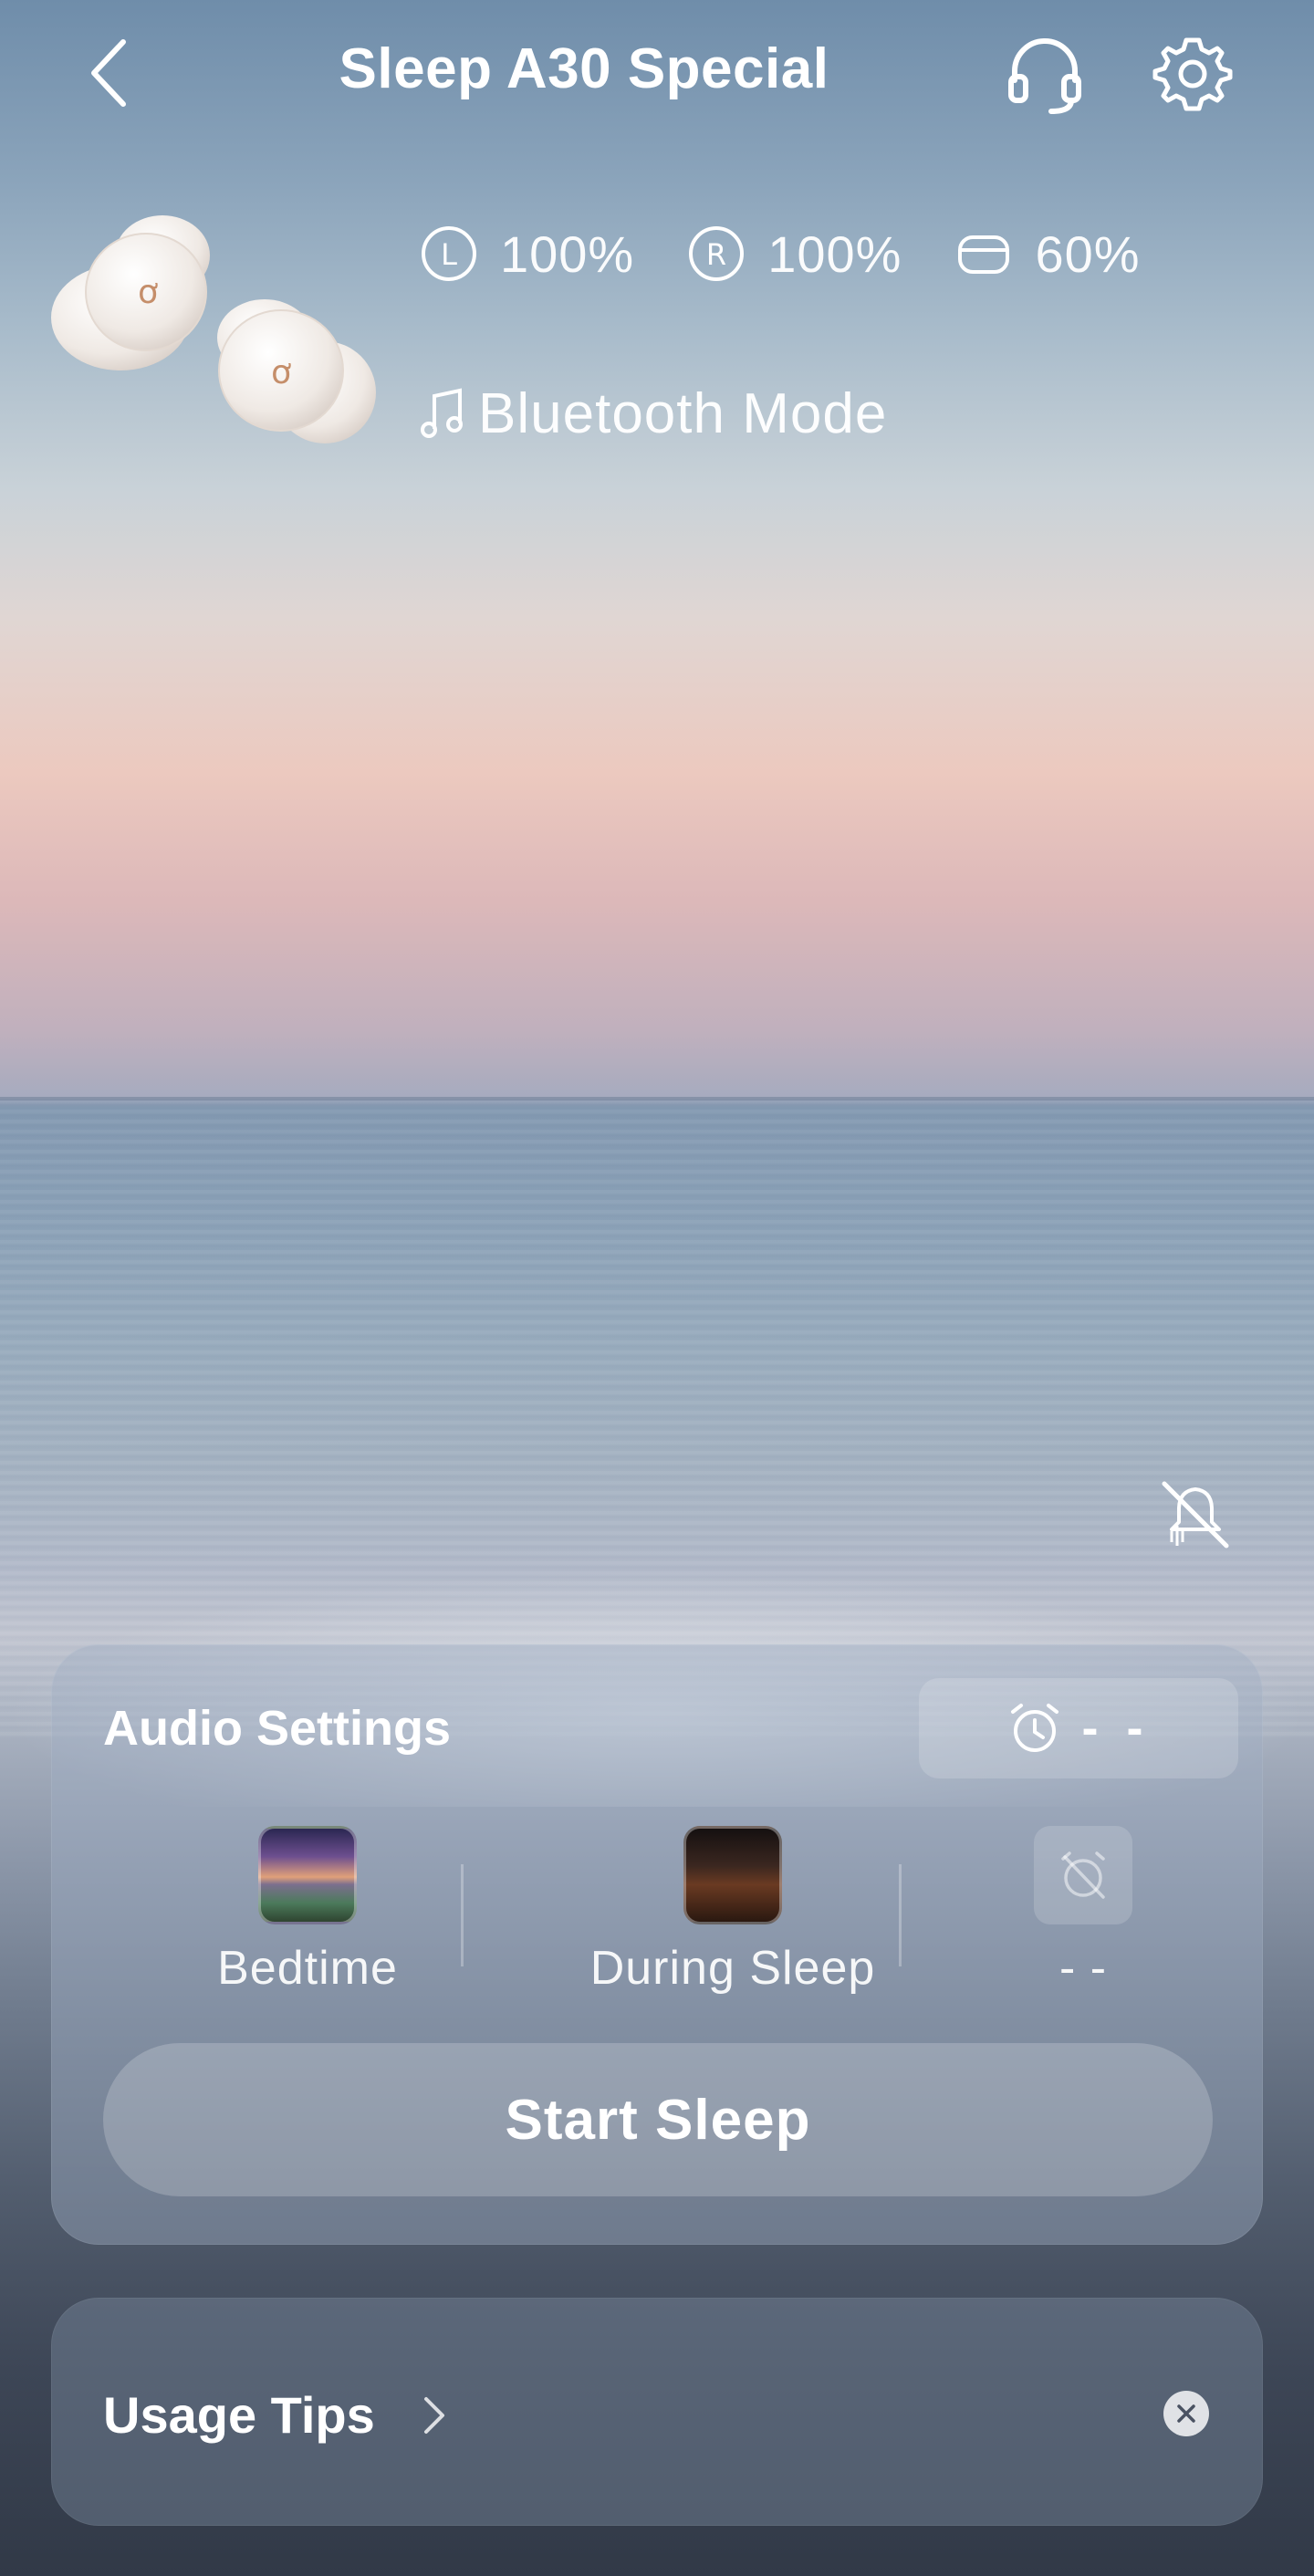  I want to click on alarm-off-icon, so click(1083, 1875).